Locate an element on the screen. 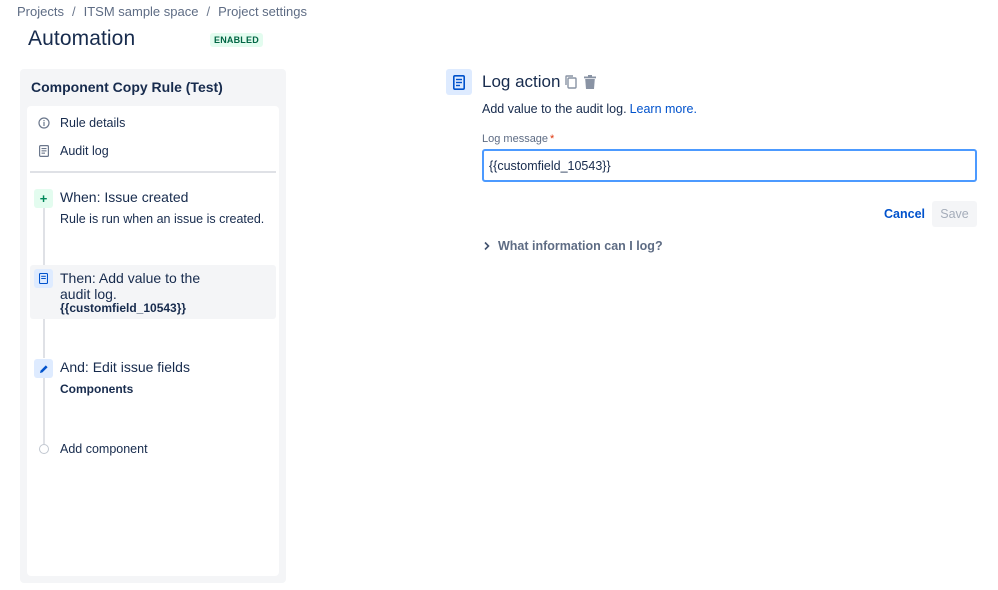  component-title: When: Issue created is located at coordinates (124, 197).